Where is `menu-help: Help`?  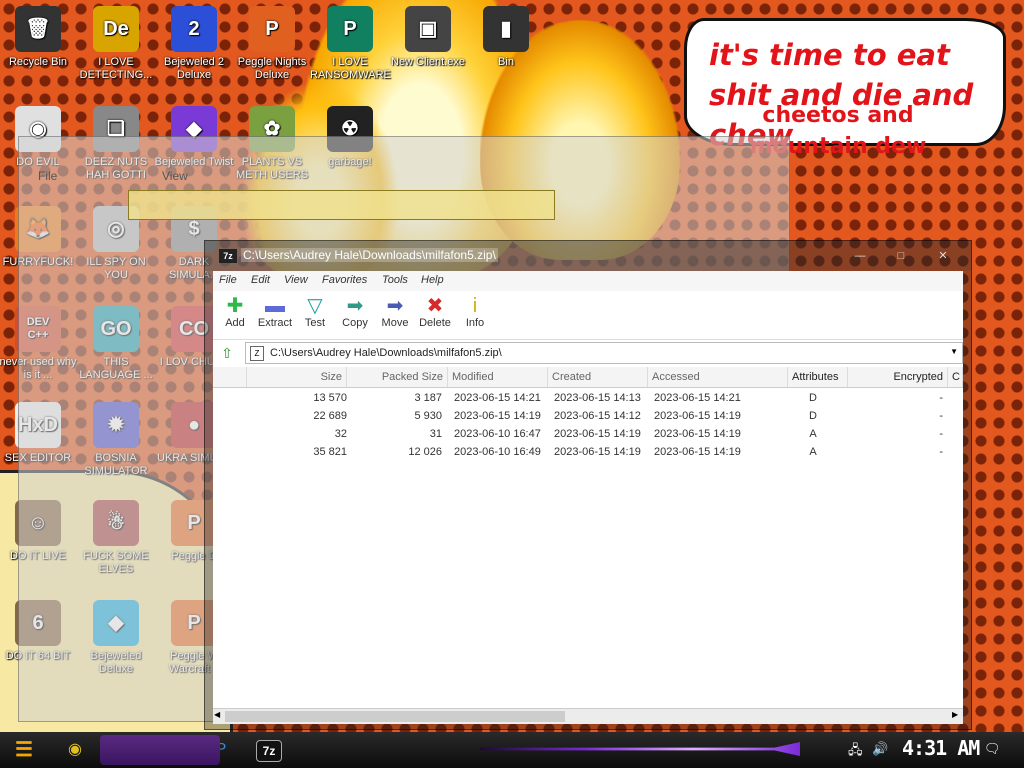 menu-help: Help is located at coordinates (432, 280).